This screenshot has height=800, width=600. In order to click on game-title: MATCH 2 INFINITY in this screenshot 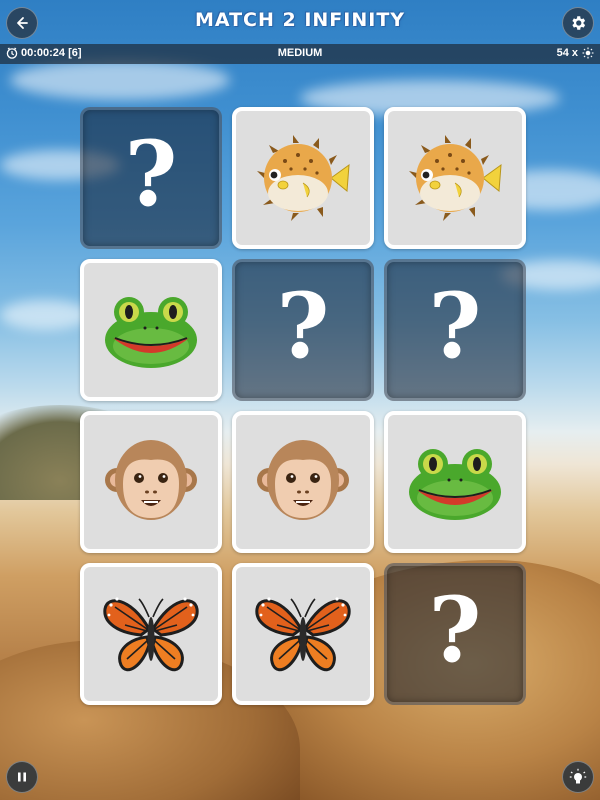, I will do `click(300, 20)`.